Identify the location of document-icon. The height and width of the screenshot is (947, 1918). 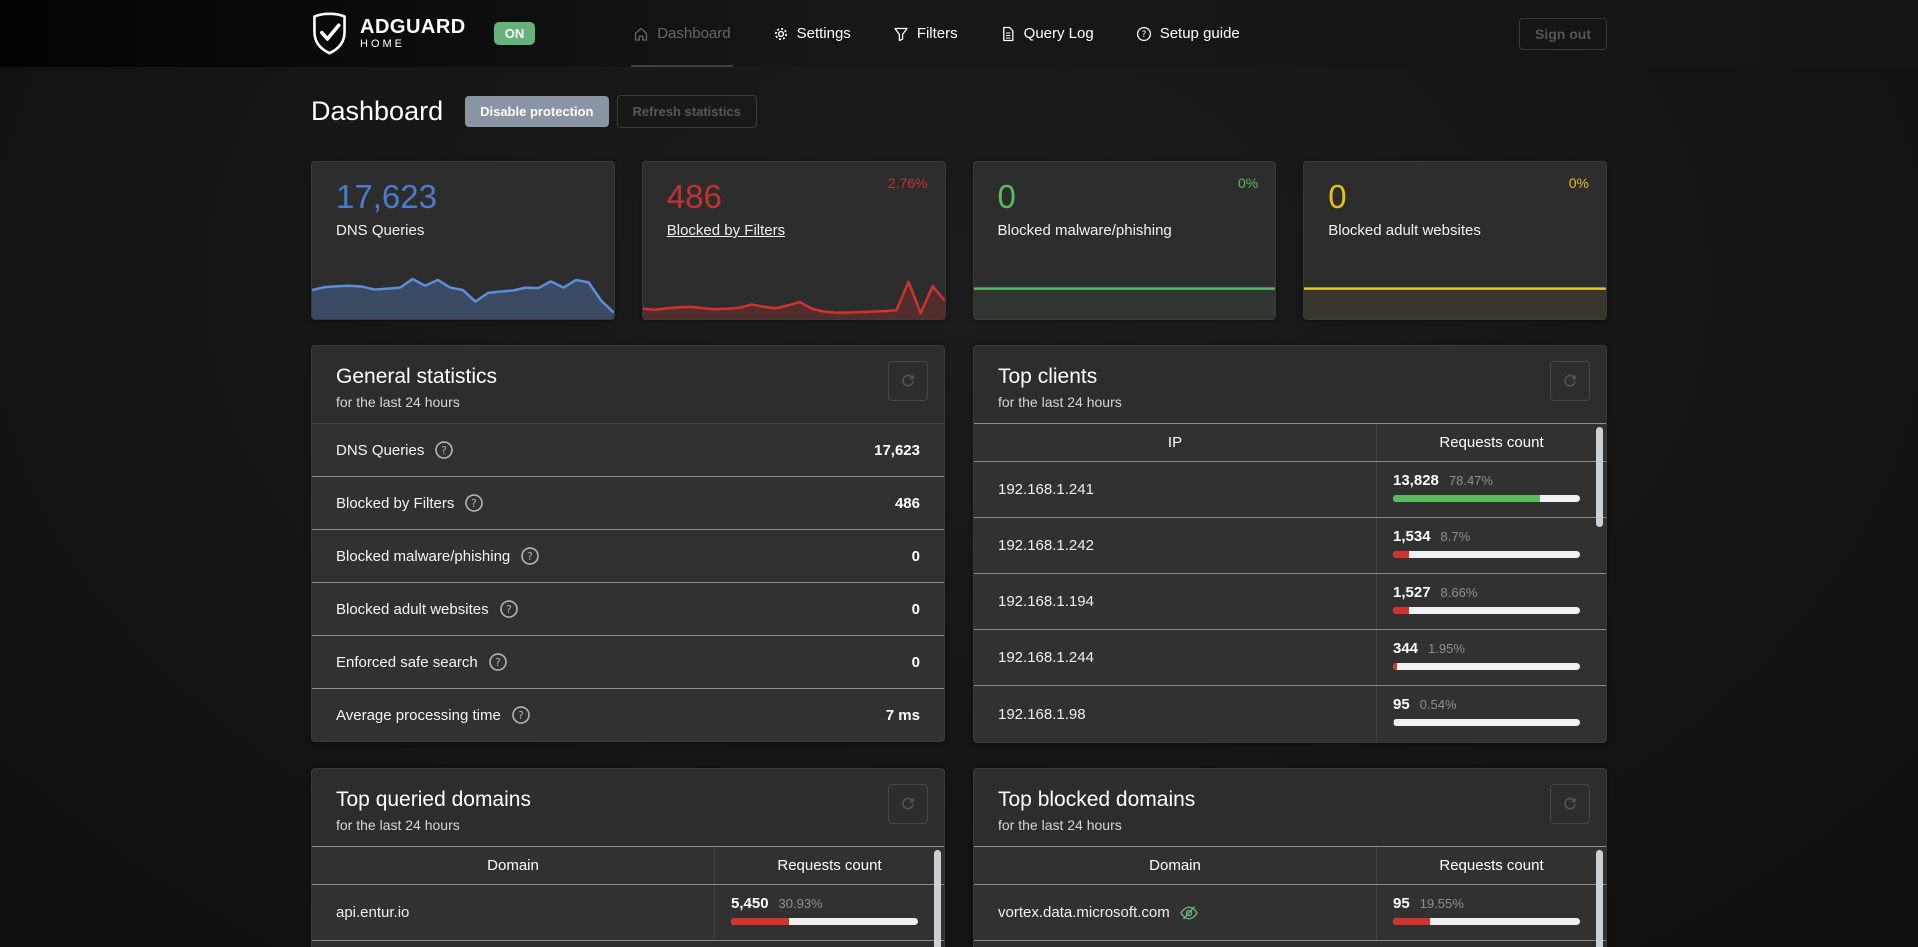
(1008, 33).